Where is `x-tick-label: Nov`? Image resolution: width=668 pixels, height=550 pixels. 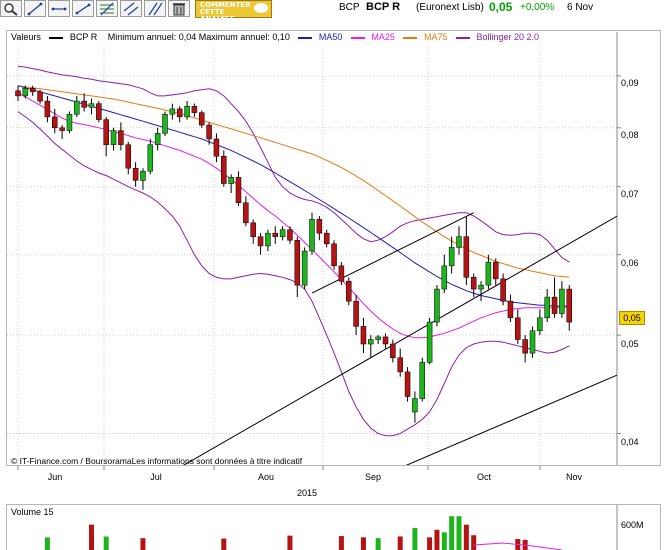
x-tick-label: Nov is located at coordinates (574, 477).